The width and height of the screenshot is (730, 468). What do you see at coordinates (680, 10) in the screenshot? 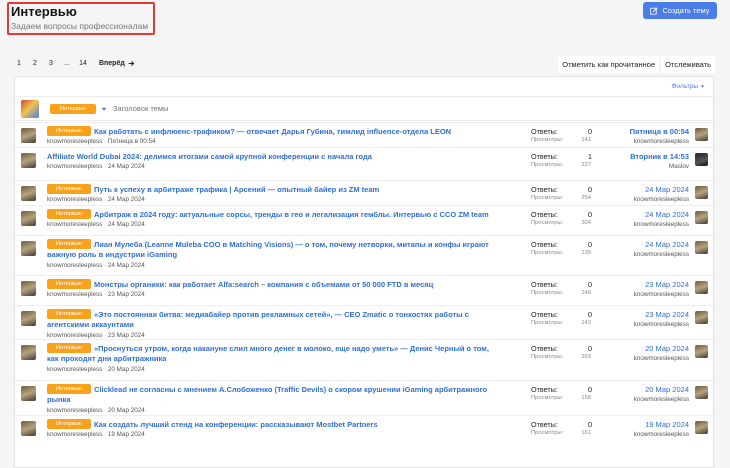
I see `create-thread-button: Создать тему` at bounding box center [680, 10].